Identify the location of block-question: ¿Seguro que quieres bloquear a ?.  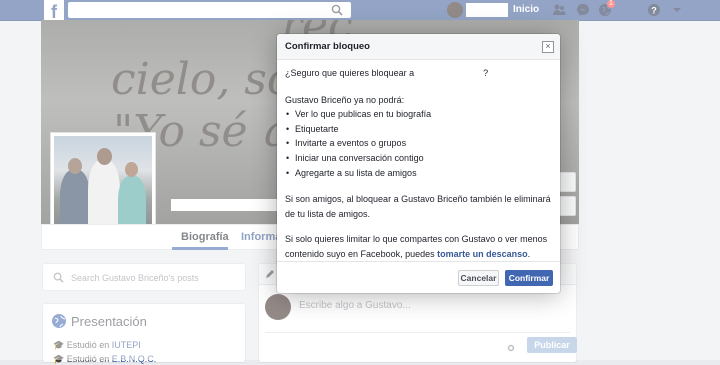
(418, 73).